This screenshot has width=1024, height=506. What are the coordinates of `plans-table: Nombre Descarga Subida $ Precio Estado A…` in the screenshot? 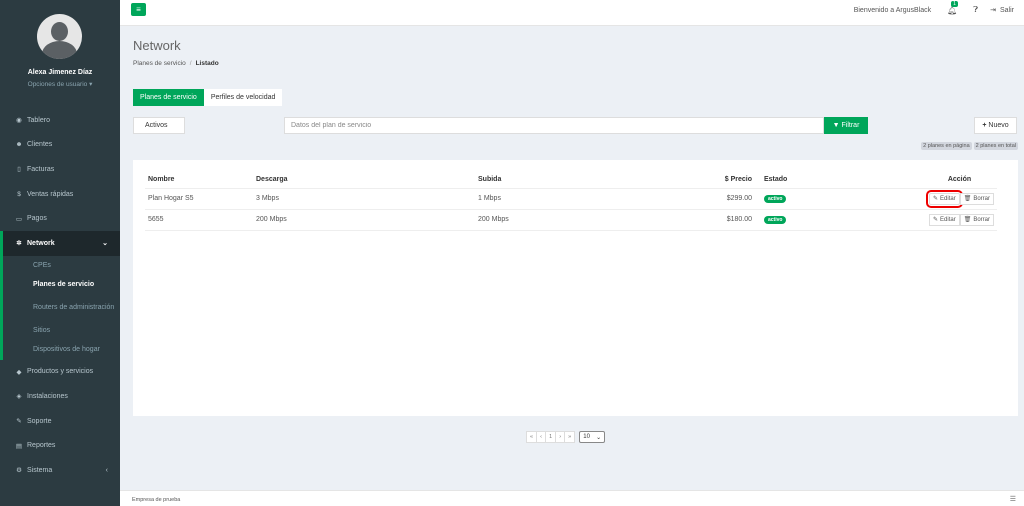 It's located at (571, 201).